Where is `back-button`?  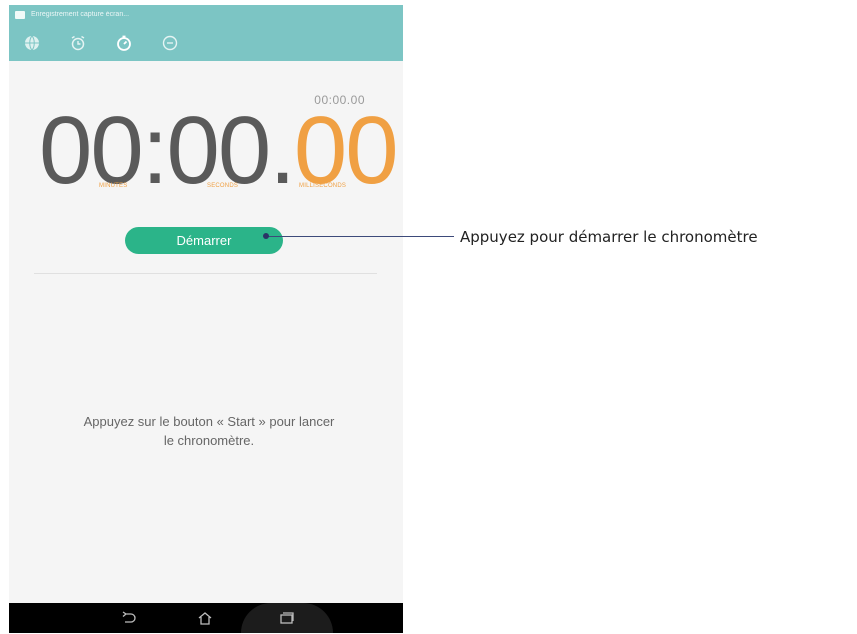
back-button is located at coordinates (129, 618).